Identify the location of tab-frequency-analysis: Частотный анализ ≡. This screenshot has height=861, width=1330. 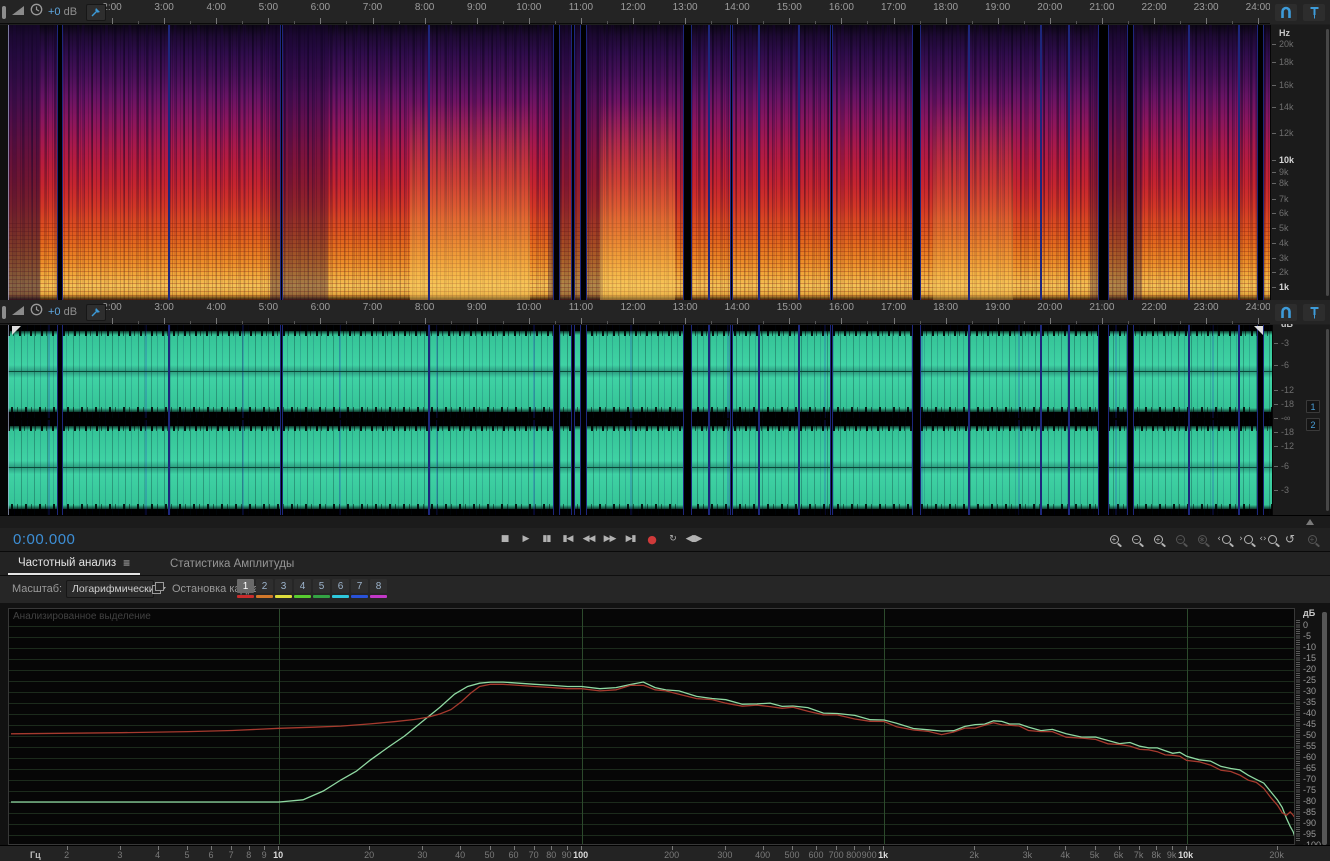
(74, 563).